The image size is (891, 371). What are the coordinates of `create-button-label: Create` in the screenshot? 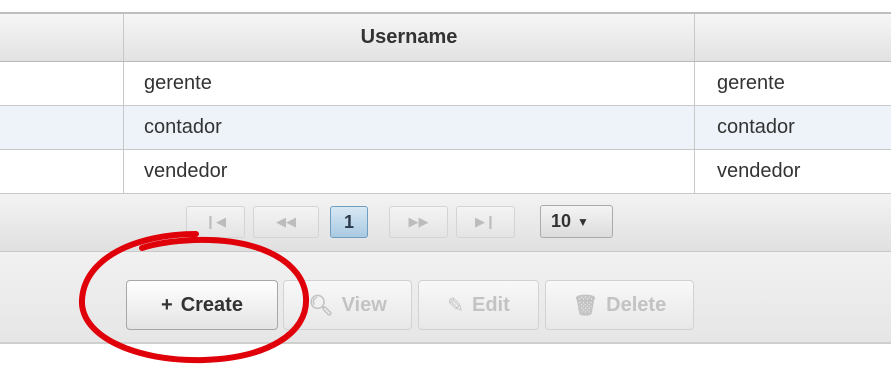 It's located at (211, 304).